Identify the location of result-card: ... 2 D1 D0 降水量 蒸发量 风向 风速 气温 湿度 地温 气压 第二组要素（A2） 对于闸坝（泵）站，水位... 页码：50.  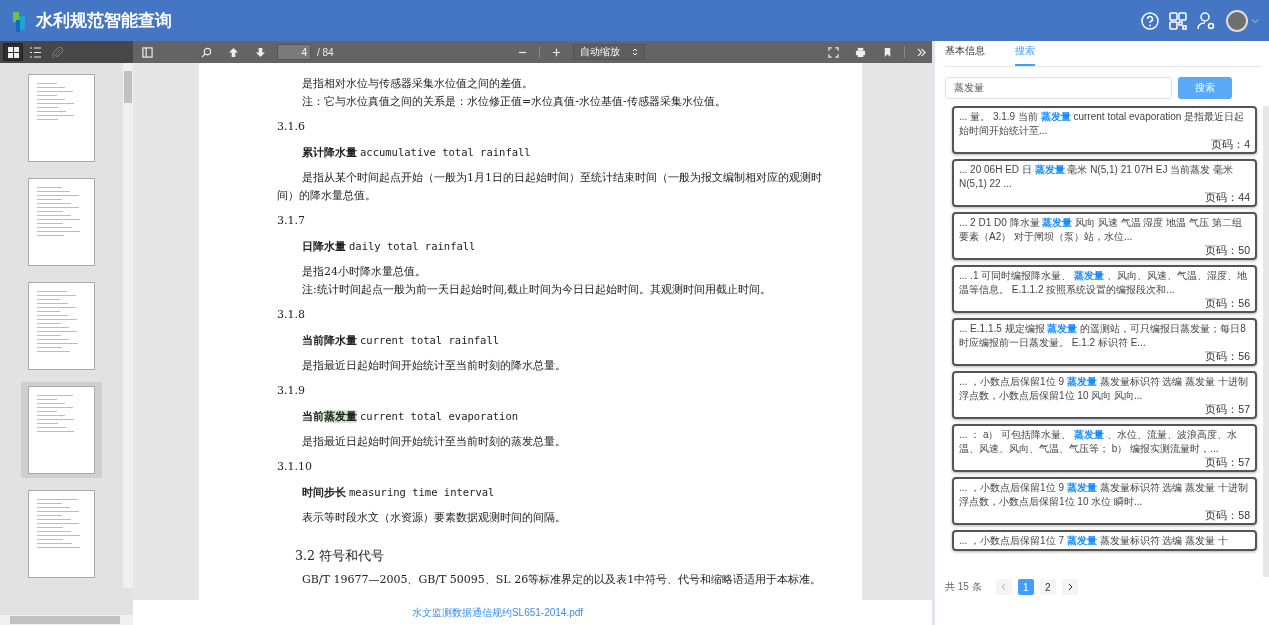
(1104, 236).